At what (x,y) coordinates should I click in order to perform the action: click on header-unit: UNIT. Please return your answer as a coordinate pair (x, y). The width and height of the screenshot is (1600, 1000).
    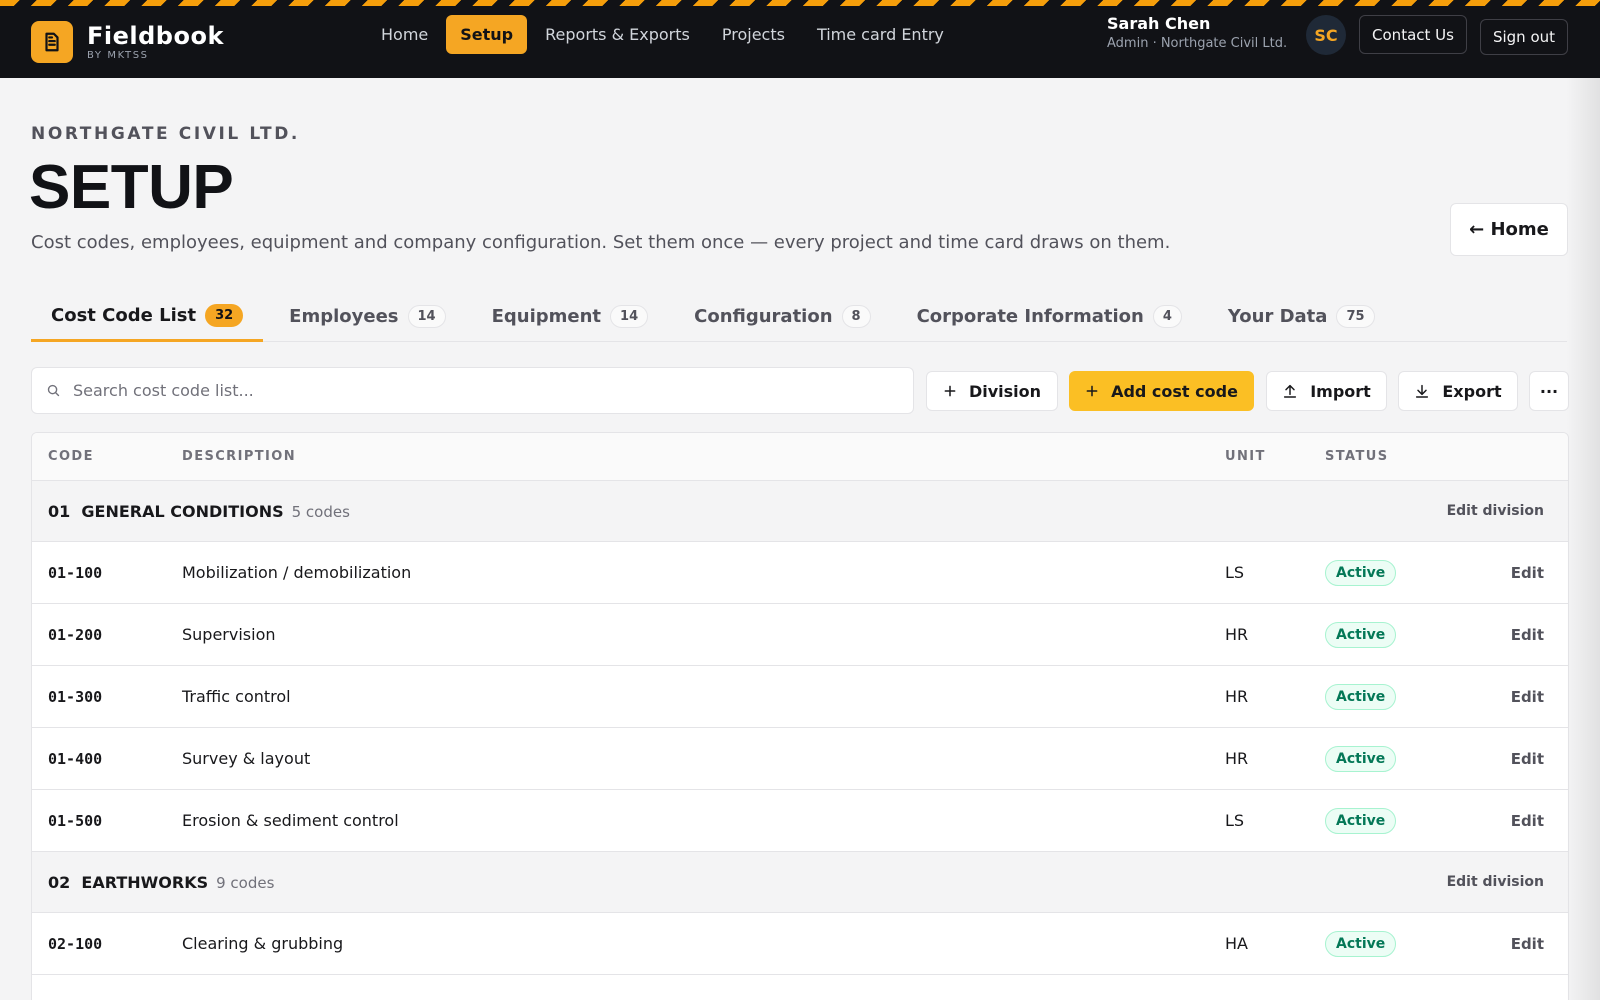
    Looking at the image, I should click on (1245, 456).